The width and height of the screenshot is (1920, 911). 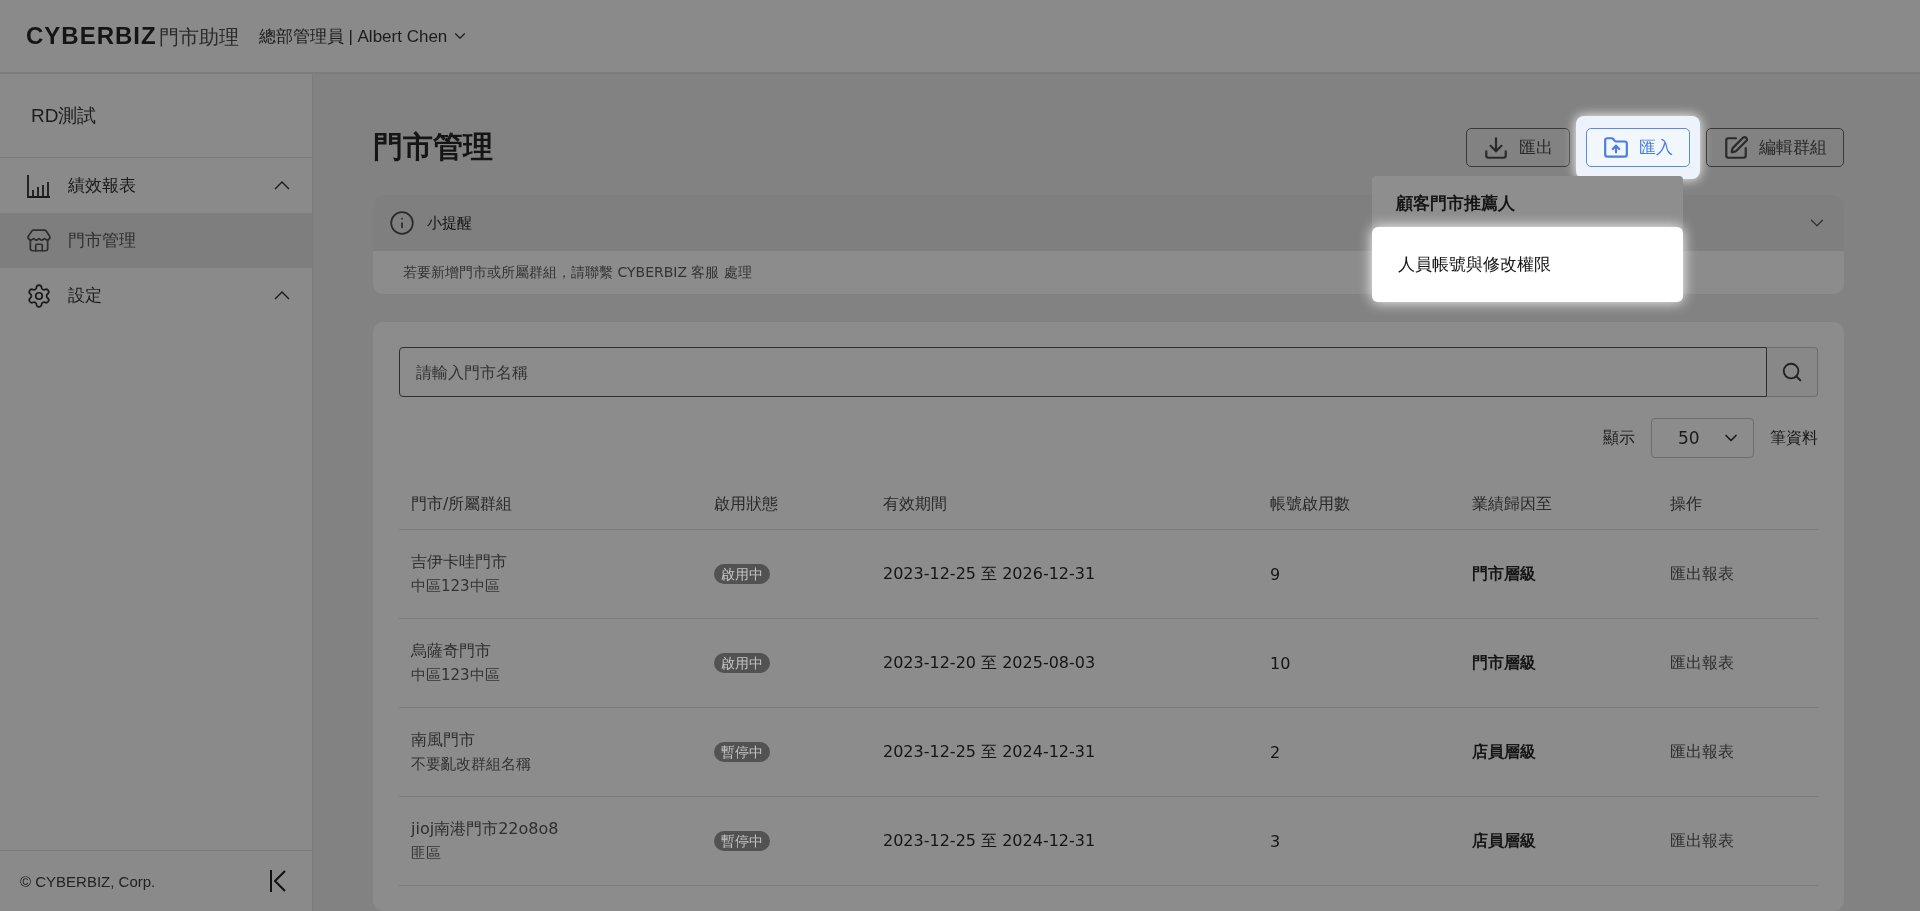 I want to click on download-icon, so click(x=1496, y=147).